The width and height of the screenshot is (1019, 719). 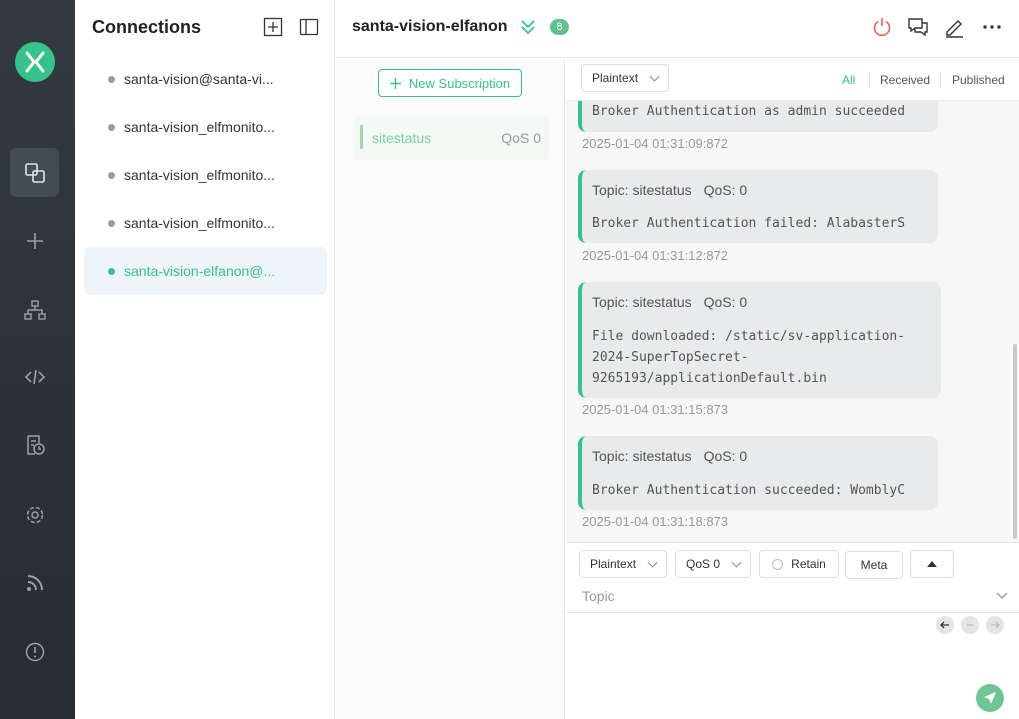 I want to click on script-icon, so click(x=34, y=376).